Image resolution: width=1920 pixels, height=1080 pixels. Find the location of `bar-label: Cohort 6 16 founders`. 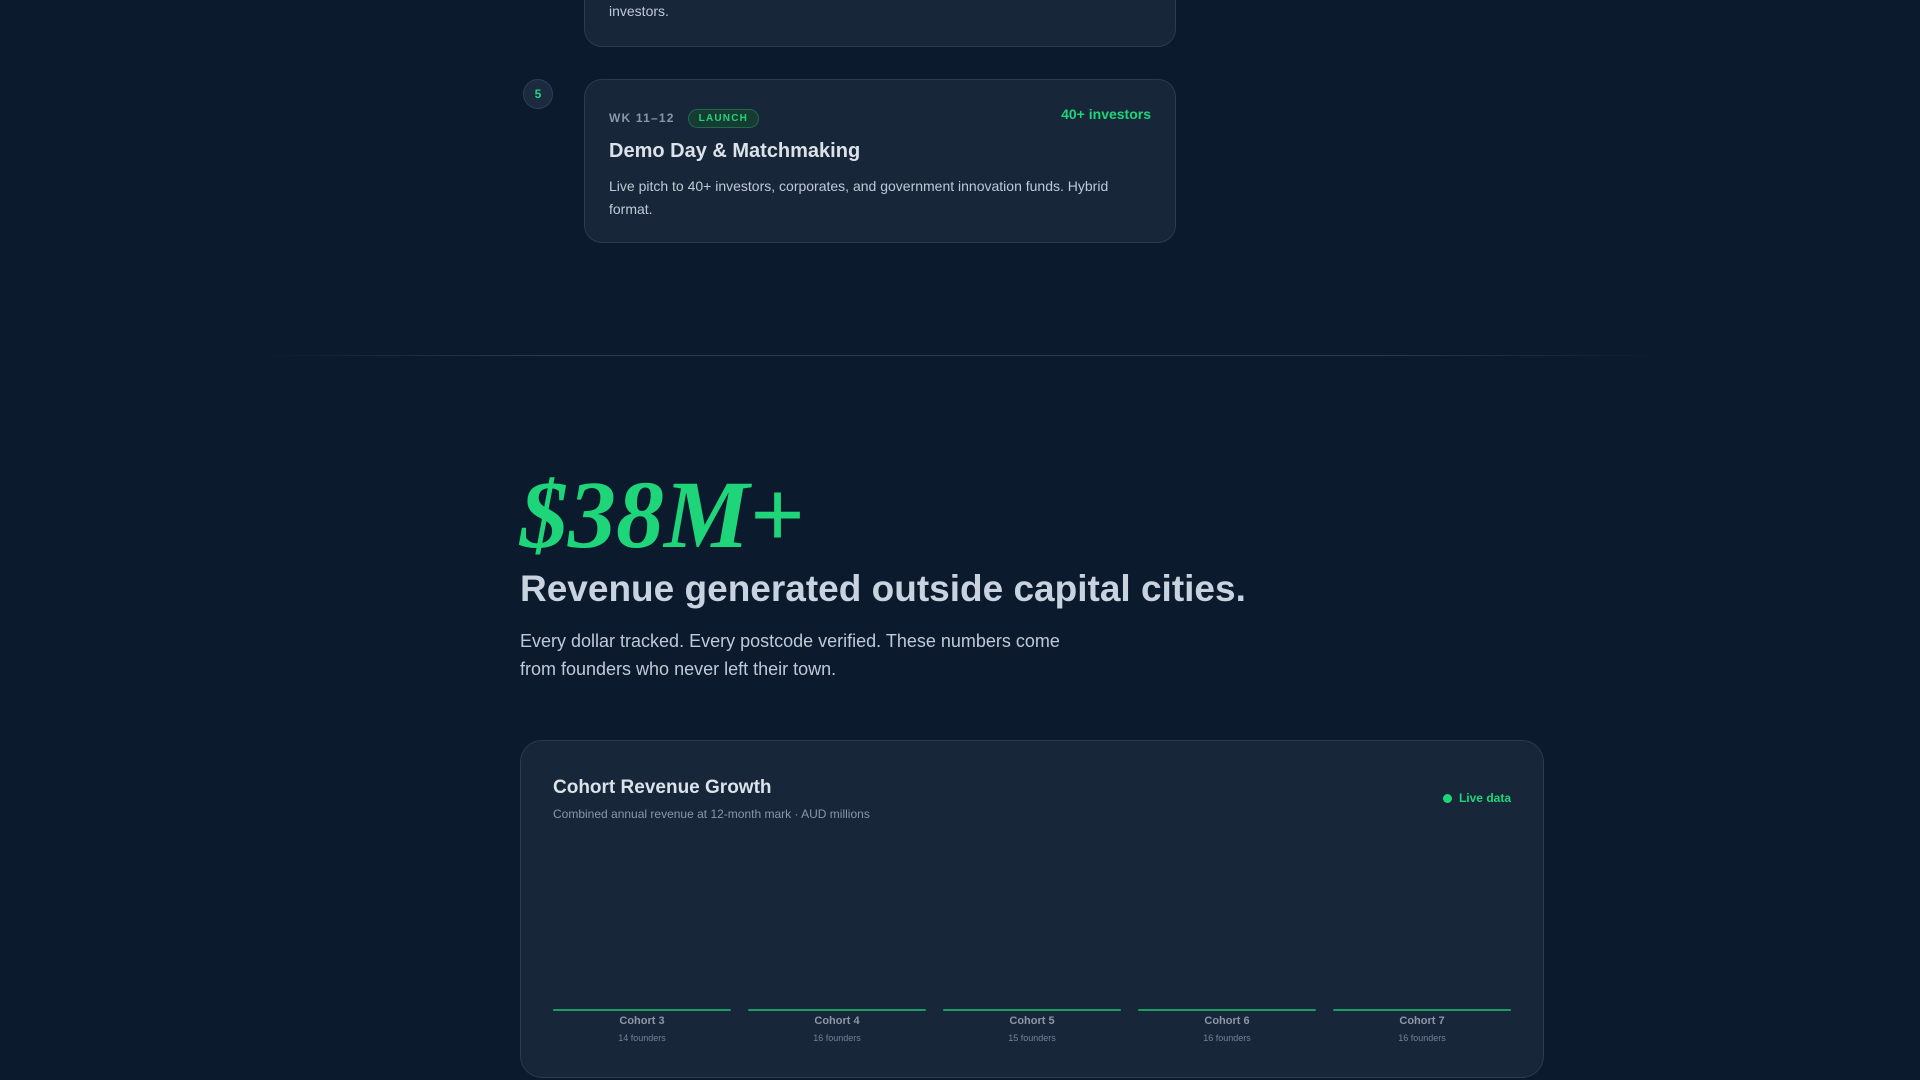

bar-label: Cohort 6 16 founders is located at coordinates (1227, 1029).